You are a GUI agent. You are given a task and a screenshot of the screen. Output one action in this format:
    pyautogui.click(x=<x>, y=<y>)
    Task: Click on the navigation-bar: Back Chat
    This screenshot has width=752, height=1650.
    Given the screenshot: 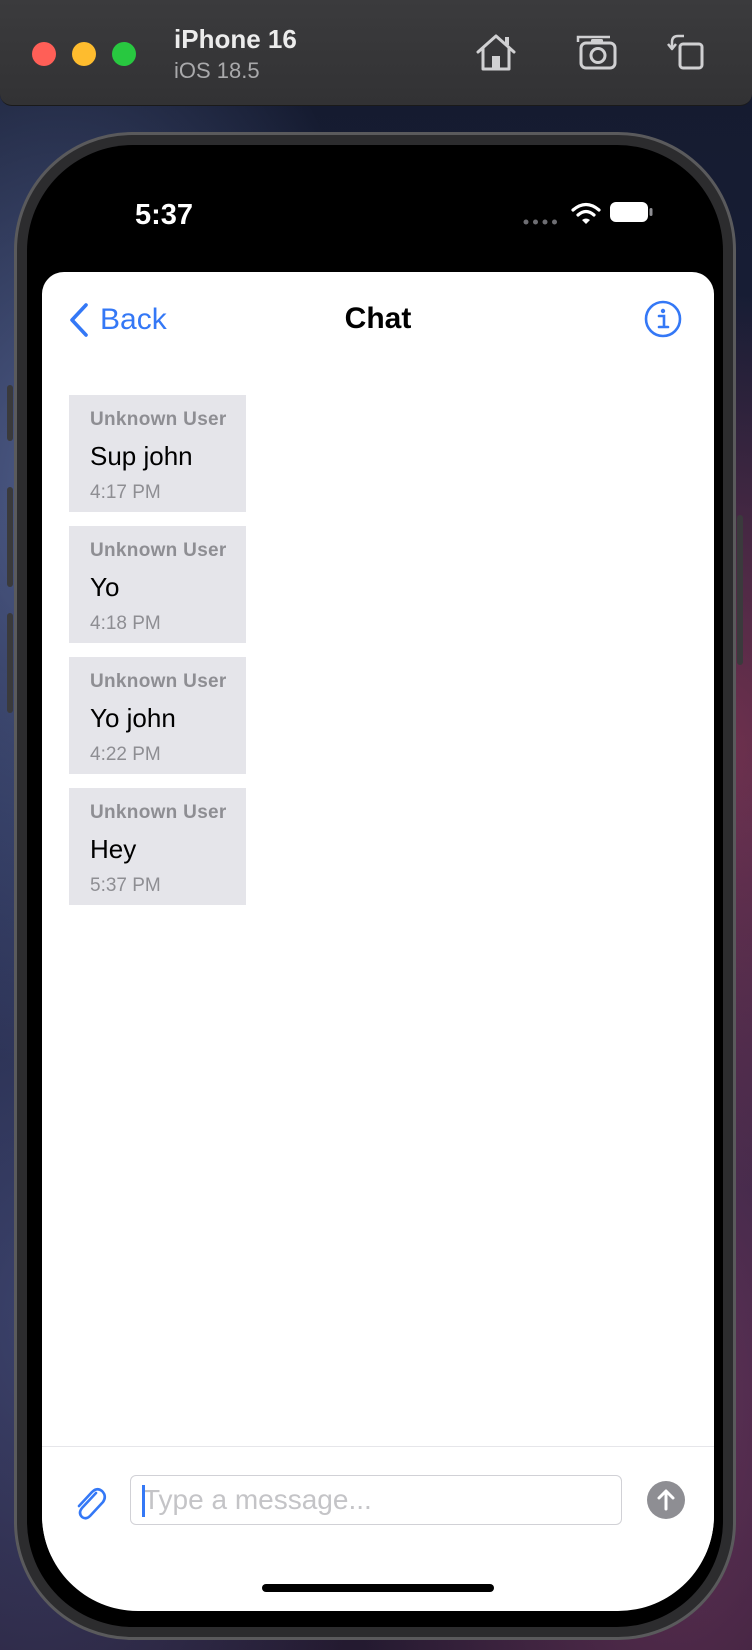 What is the action you would take?
    pyautogui.click(x=378, y=319)
    